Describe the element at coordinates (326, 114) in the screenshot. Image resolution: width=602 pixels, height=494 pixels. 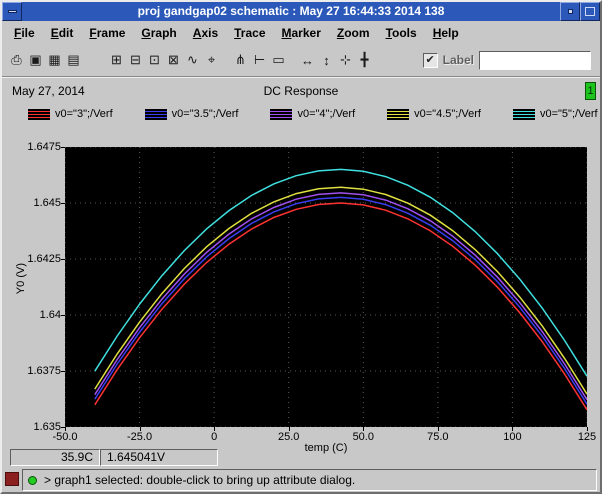
I see `legend-label: v0="4";/Verf` at that location.